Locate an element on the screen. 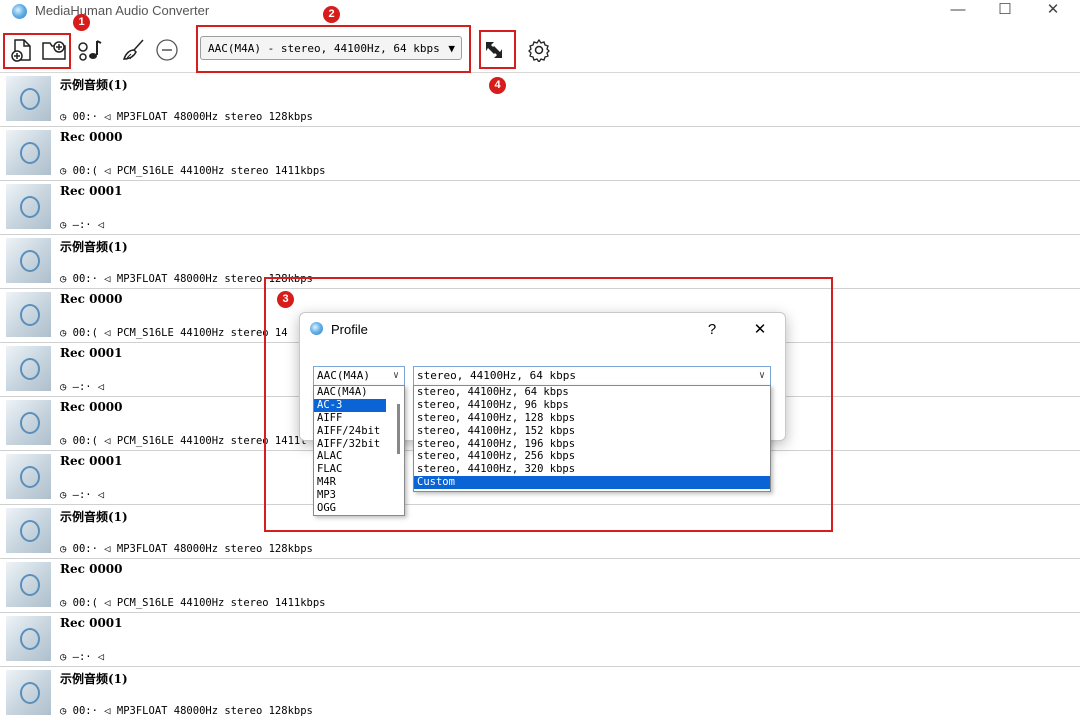 This screenshot has width=1080, height=720. quality-option: stereo, 44100Hz, 128 kbps is located at coordinates (592, 418).